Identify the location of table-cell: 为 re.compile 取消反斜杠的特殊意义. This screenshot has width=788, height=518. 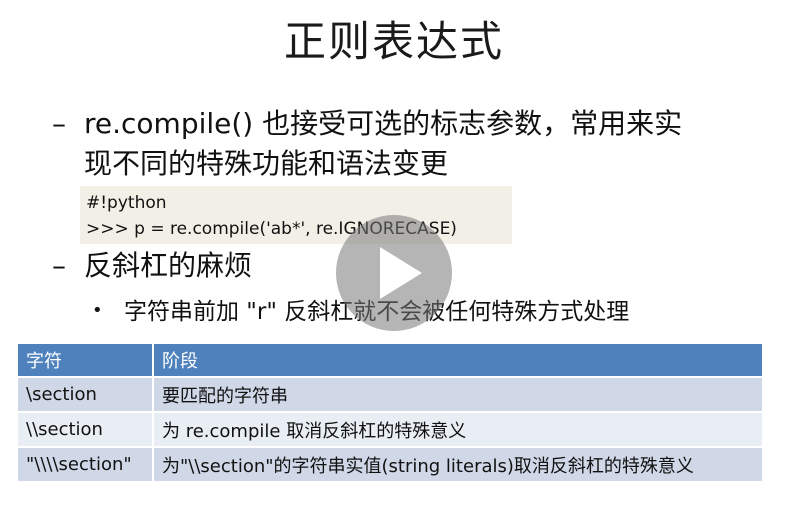
(457, 430).